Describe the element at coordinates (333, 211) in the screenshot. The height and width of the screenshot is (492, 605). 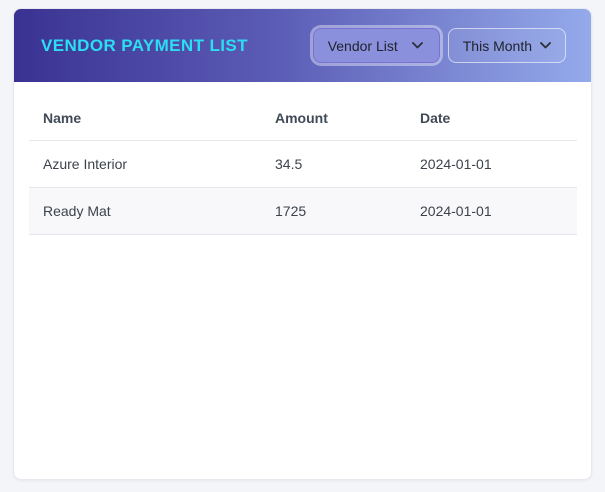
I see `cell-amount: 1725` at that location.